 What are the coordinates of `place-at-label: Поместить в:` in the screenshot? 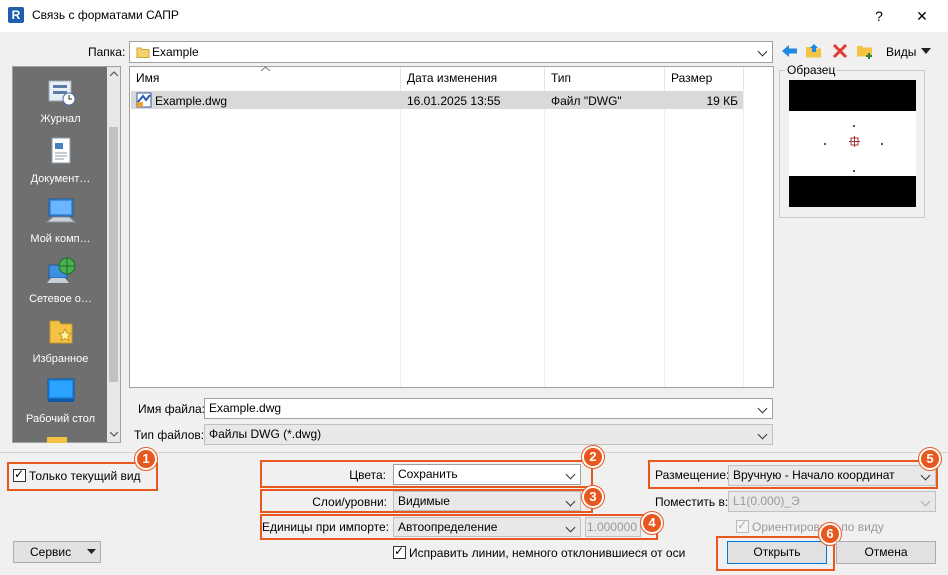 It's located at (692, 502).